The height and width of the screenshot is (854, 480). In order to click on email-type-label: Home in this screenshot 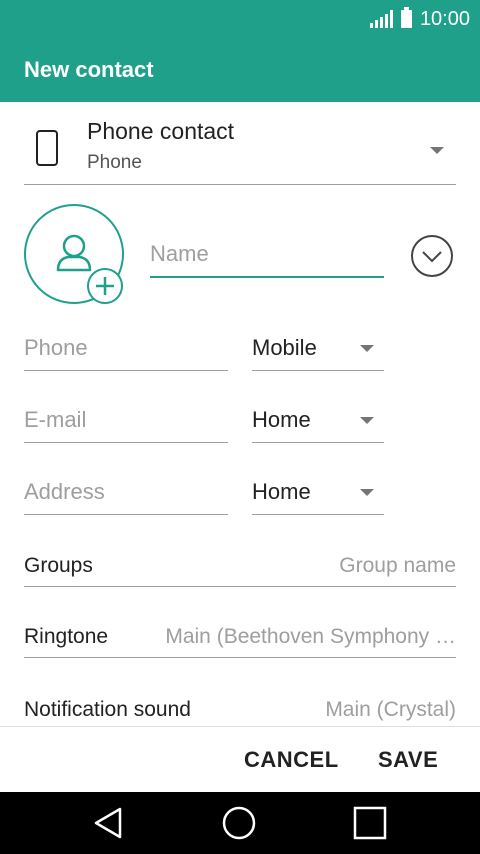, I will do `click(281, 419)`.